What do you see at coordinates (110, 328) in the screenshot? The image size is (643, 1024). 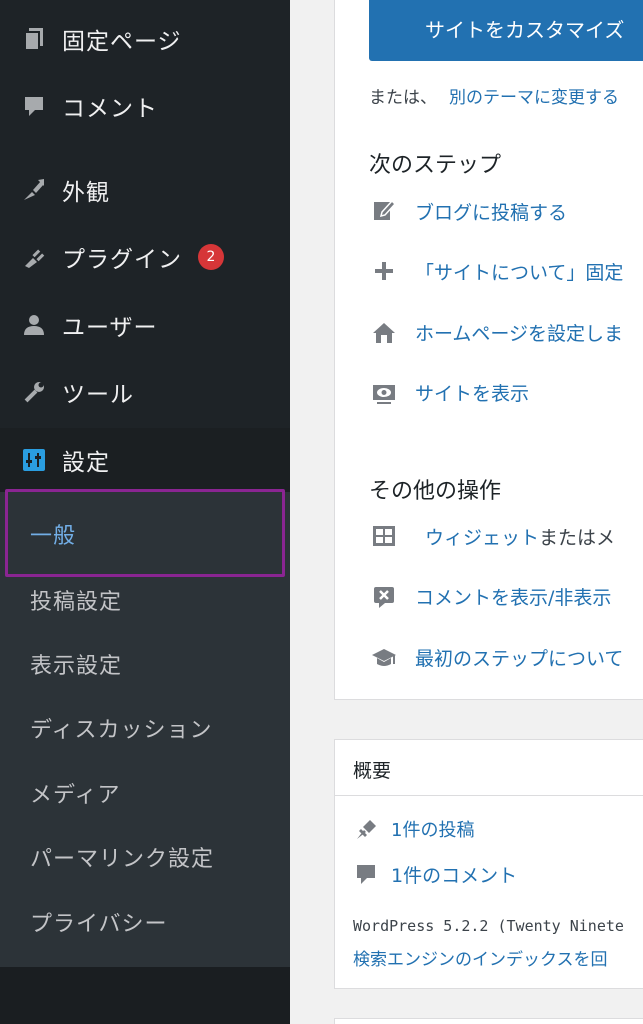 I see `sidebar-item-label: ユーザー` at bounding box center [110, 328].